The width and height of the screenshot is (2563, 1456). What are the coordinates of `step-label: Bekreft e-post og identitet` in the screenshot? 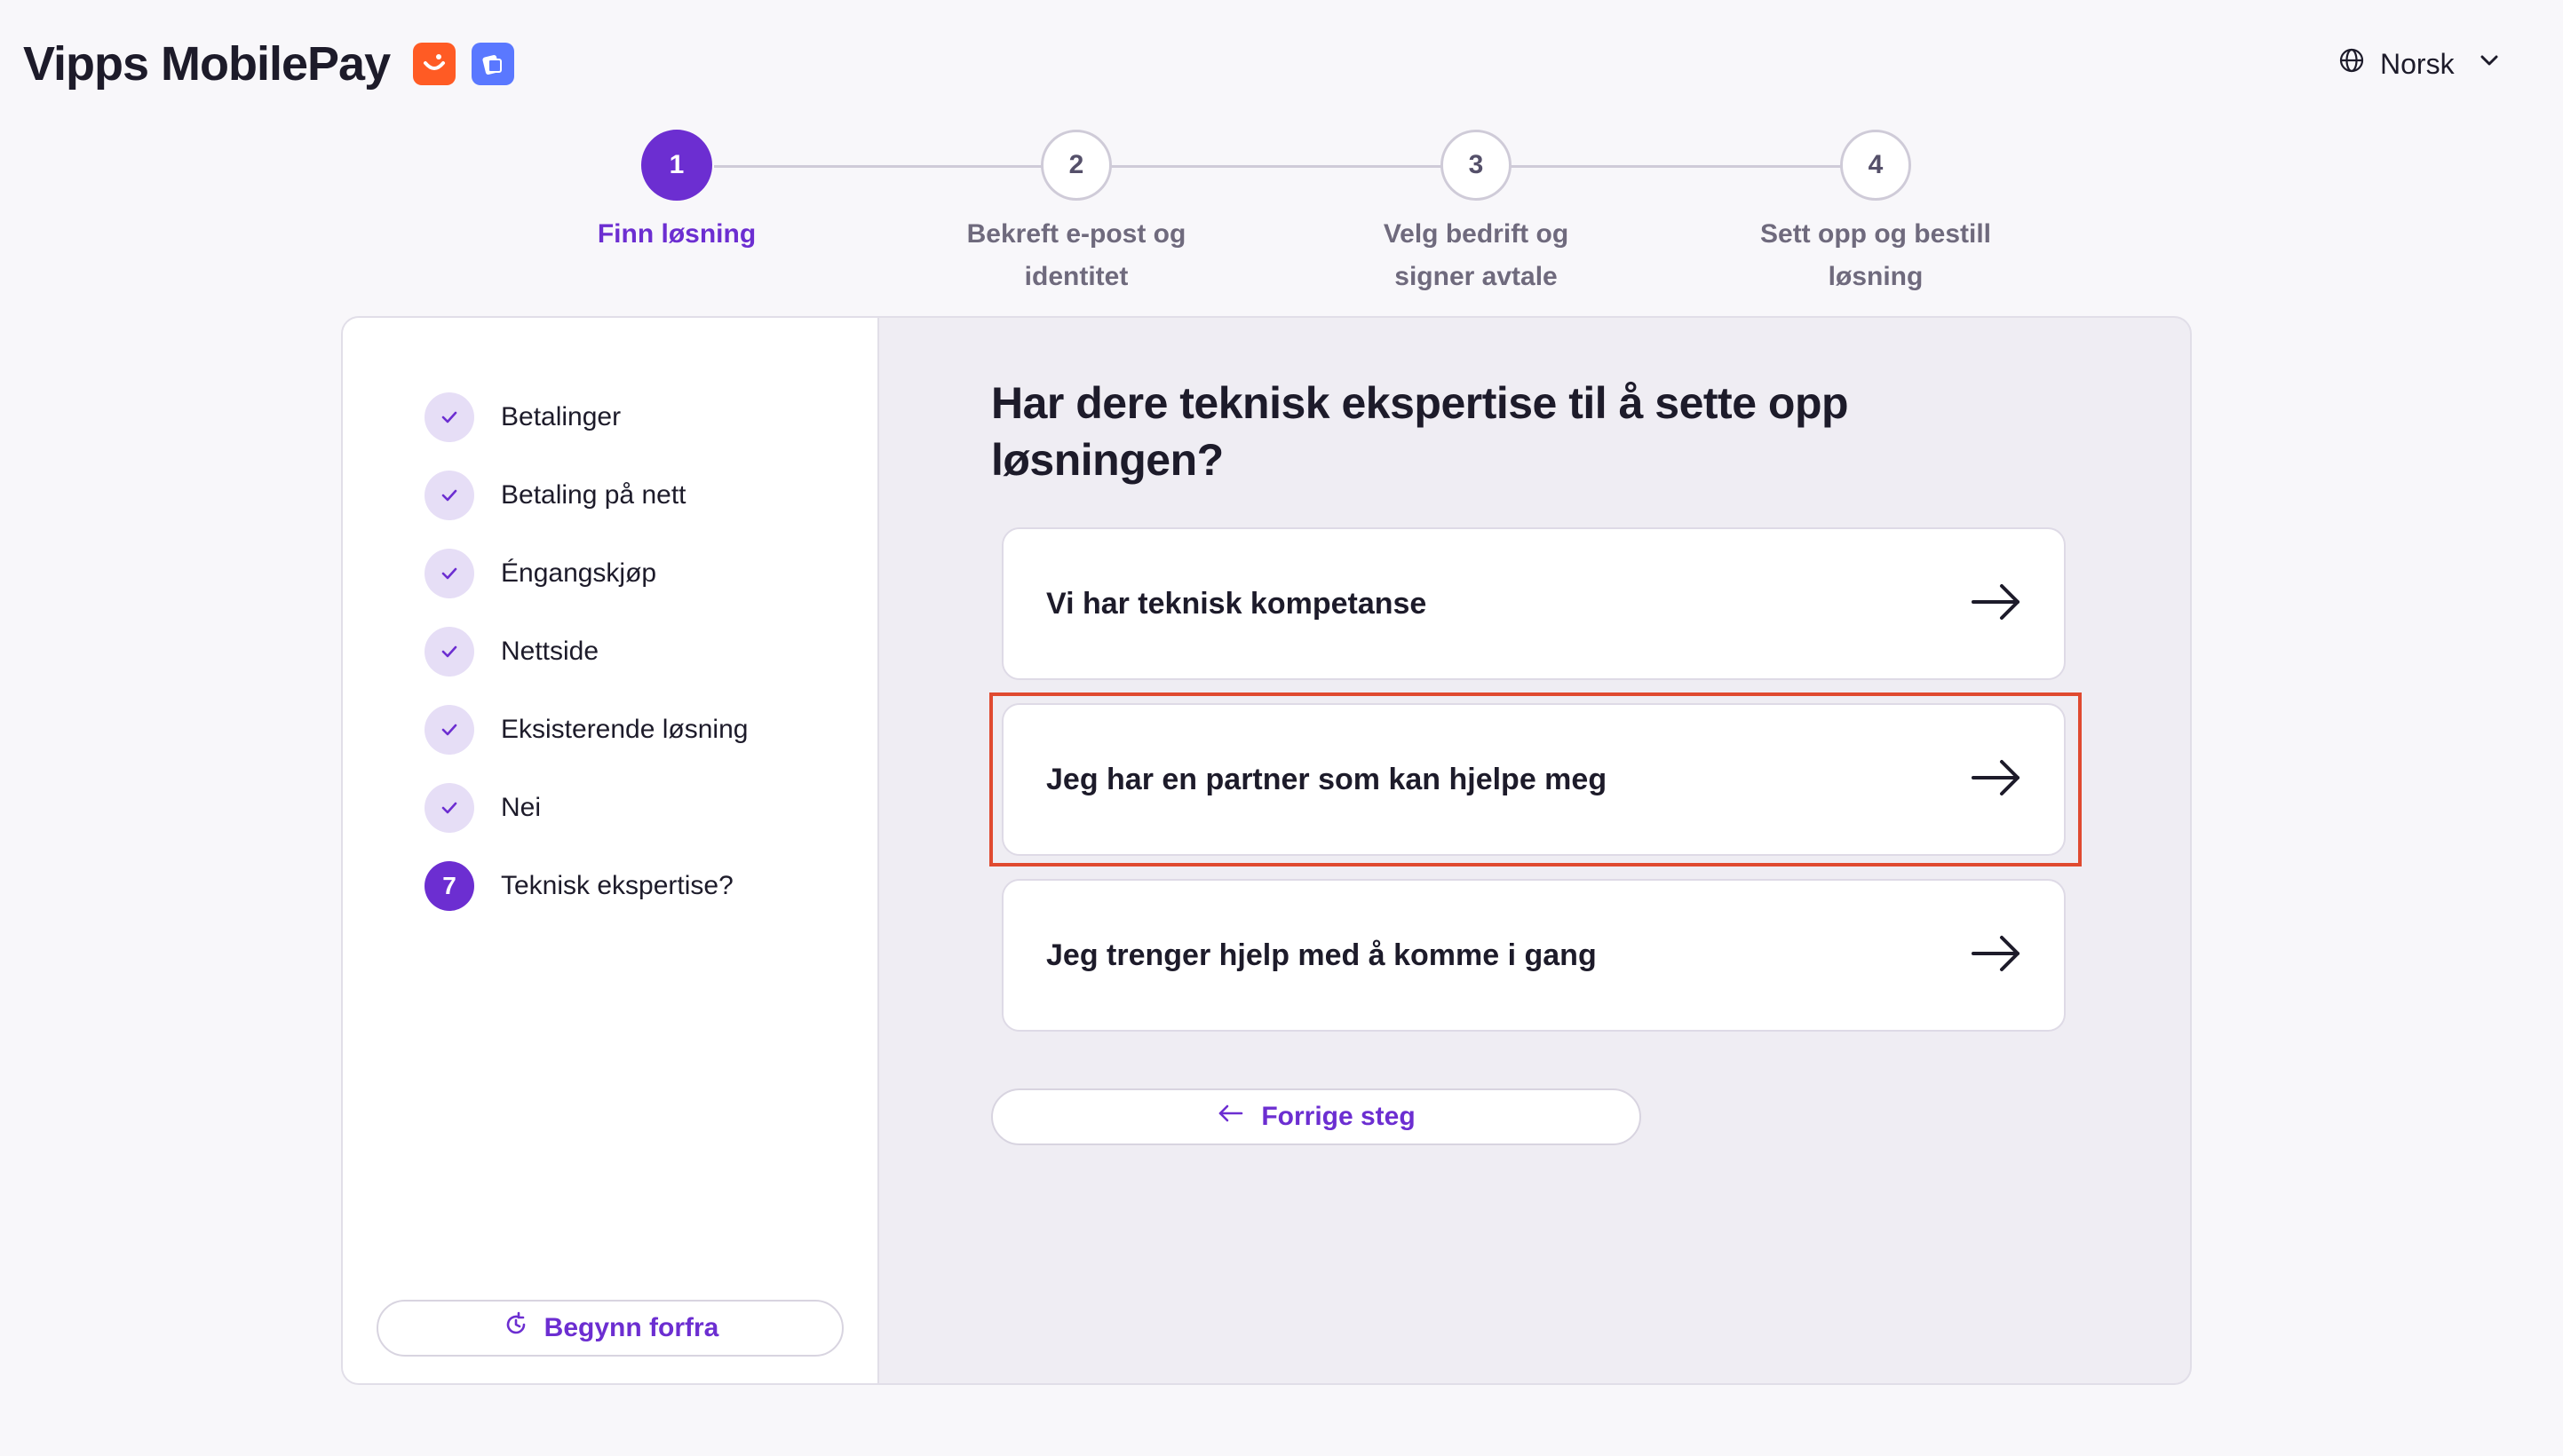 It's located at (1076, 255).